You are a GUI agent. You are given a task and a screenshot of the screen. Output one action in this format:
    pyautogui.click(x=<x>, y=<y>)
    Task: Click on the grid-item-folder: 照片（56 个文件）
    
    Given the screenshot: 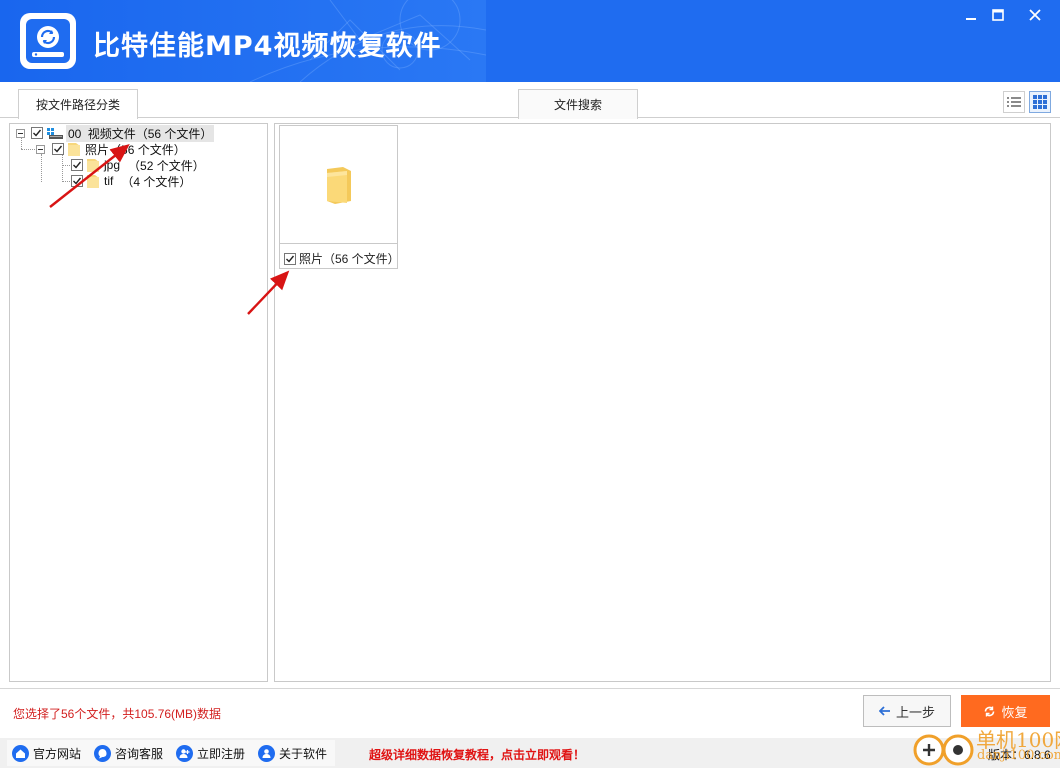 What is the action you would take?
    pyautogui.click(x=338, y=197)
    